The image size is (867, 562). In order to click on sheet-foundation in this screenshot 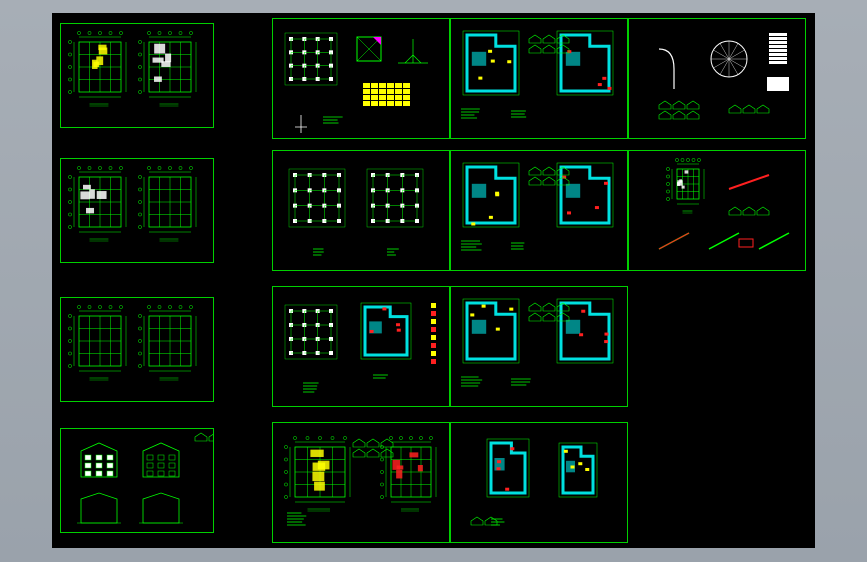, I will do `click(361, 78)`.